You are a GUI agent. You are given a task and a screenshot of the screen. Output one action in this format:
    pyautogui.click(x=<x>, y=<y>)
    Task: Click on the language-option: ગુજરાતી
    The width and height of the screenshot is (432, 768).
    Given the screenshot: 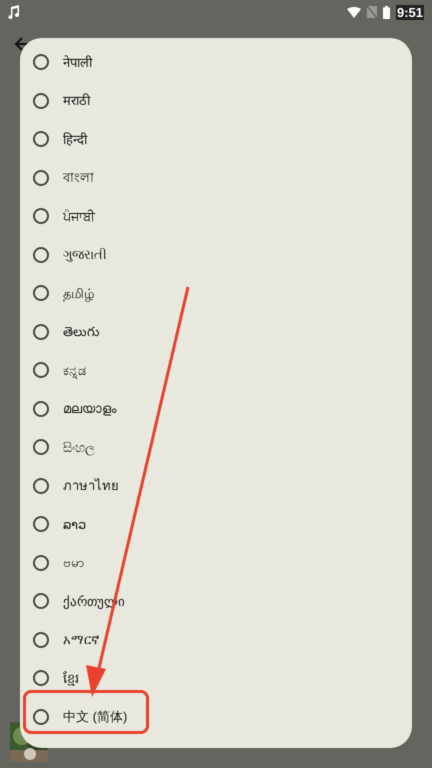 What is the action you would take?
    pyautogui.click(x=216, y=255)
    